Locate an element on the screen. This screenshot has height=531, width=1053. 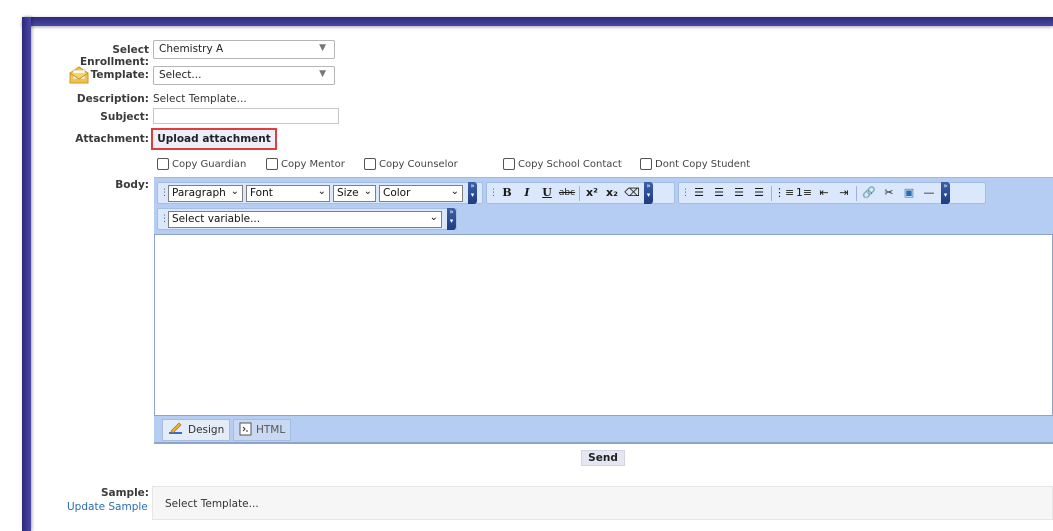
copy-guardian-checkbox: Copy Guardian is located at coordinates (201, 164).